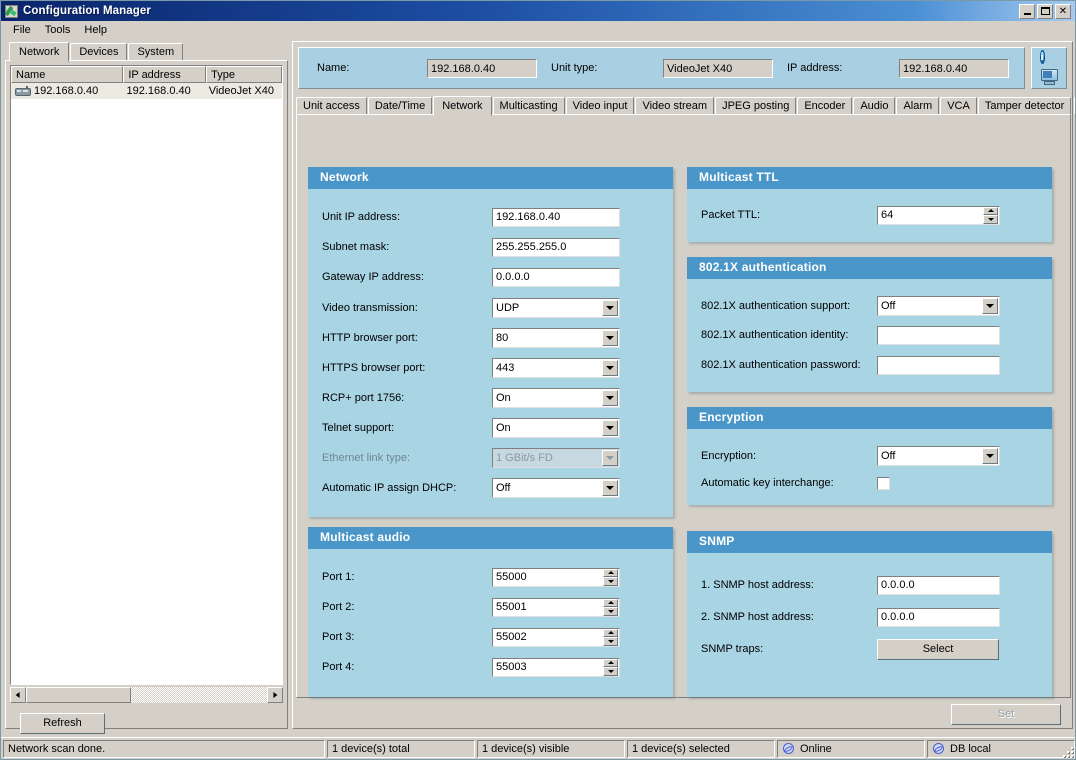 The width and height of the screenshot is (1076, 760). I want to click on left-tab-system: System, so click(156, 52).